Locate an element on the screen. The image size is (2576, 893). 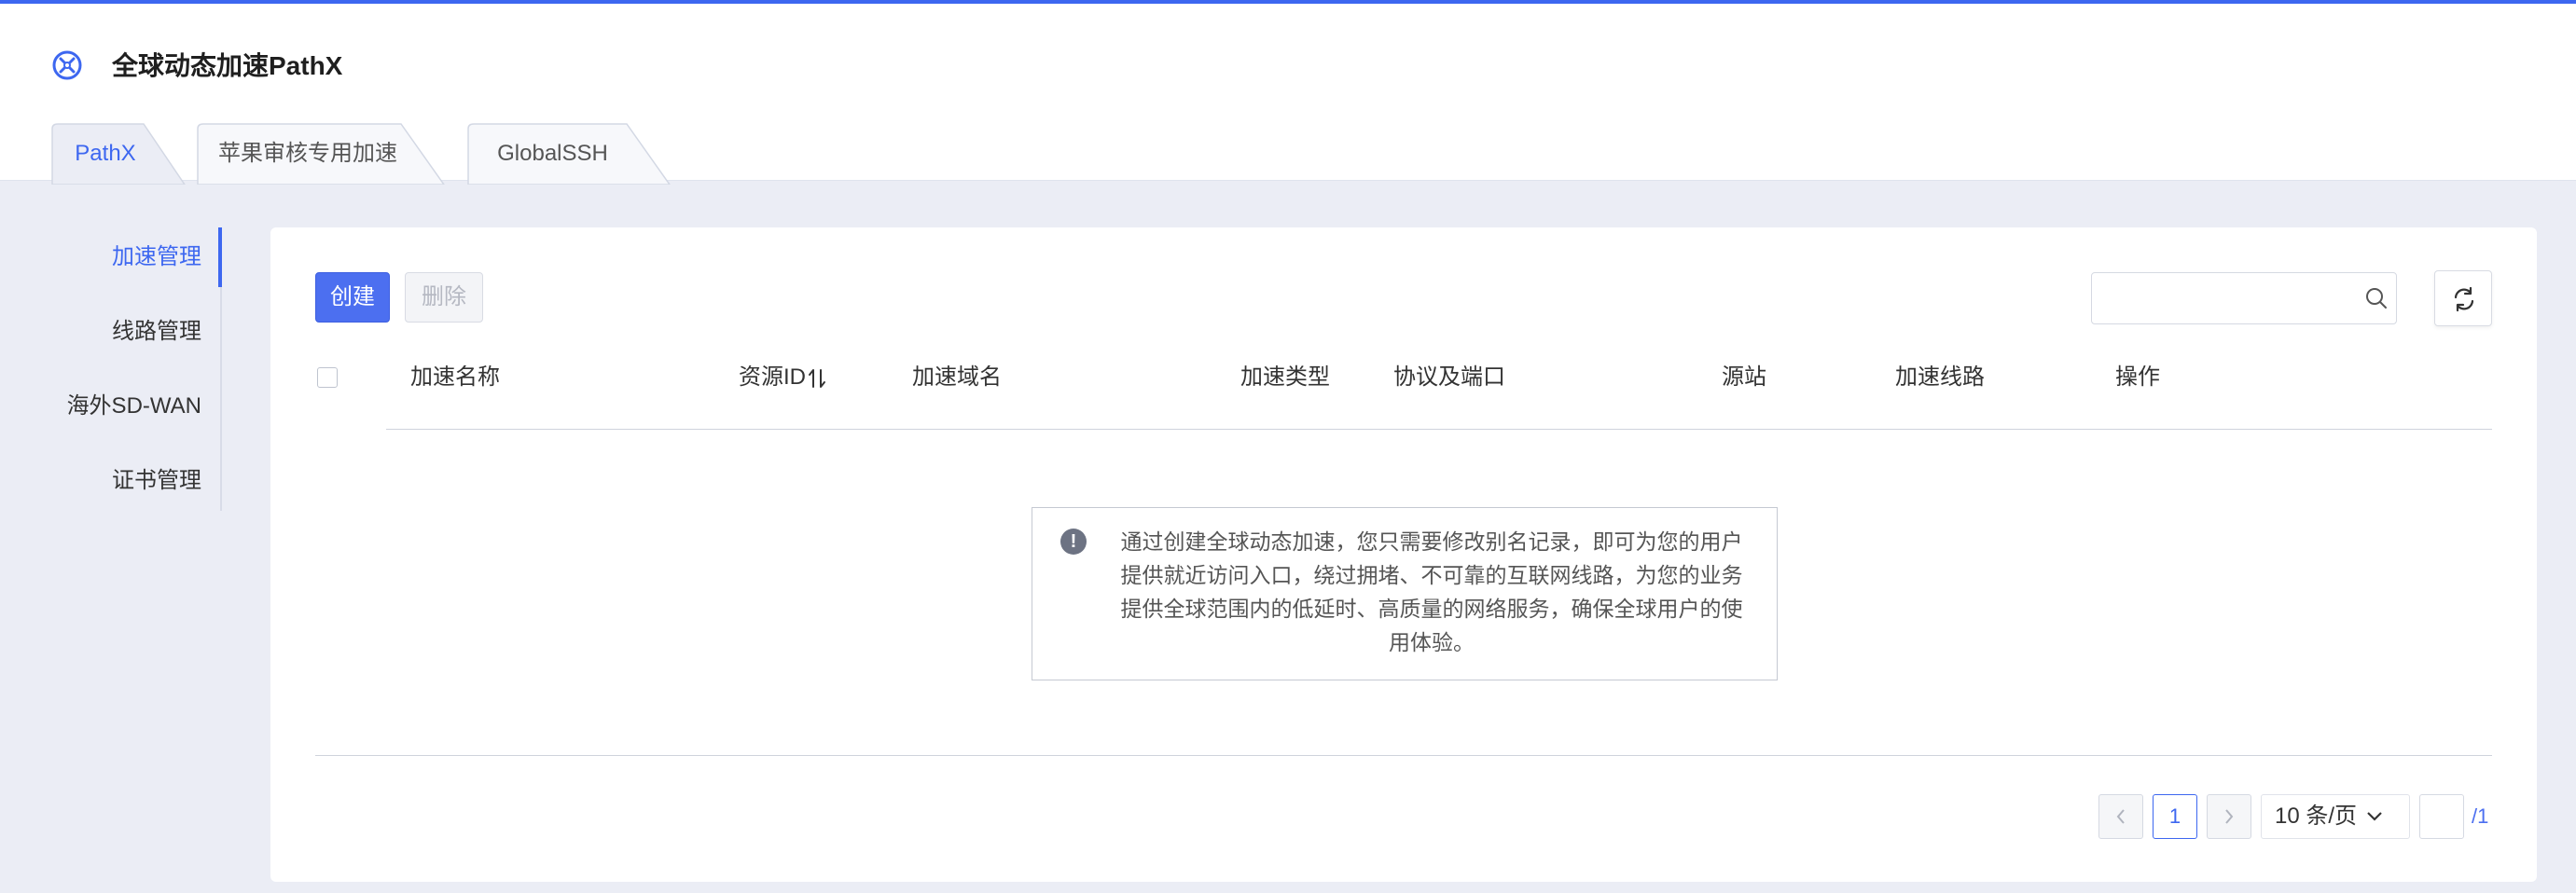
chevron-down-icon is located at coordinates (2374, 816).